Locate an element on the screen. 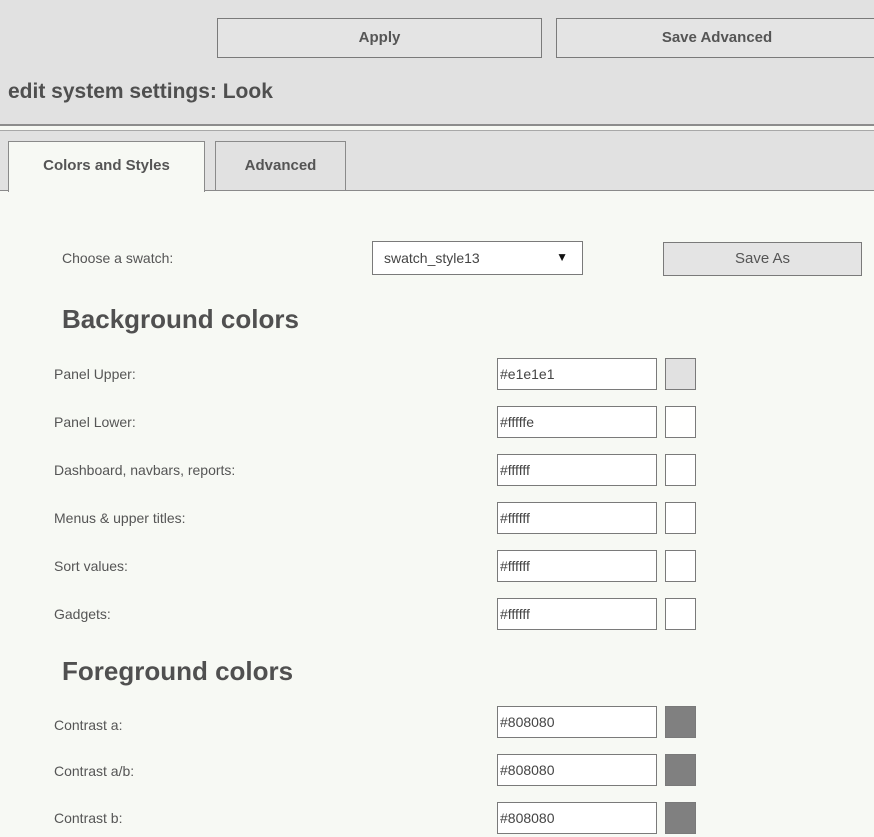 This screenshot has height=837, width=874. sort-values-label: Sort values: is located at coordinates (91, 566).